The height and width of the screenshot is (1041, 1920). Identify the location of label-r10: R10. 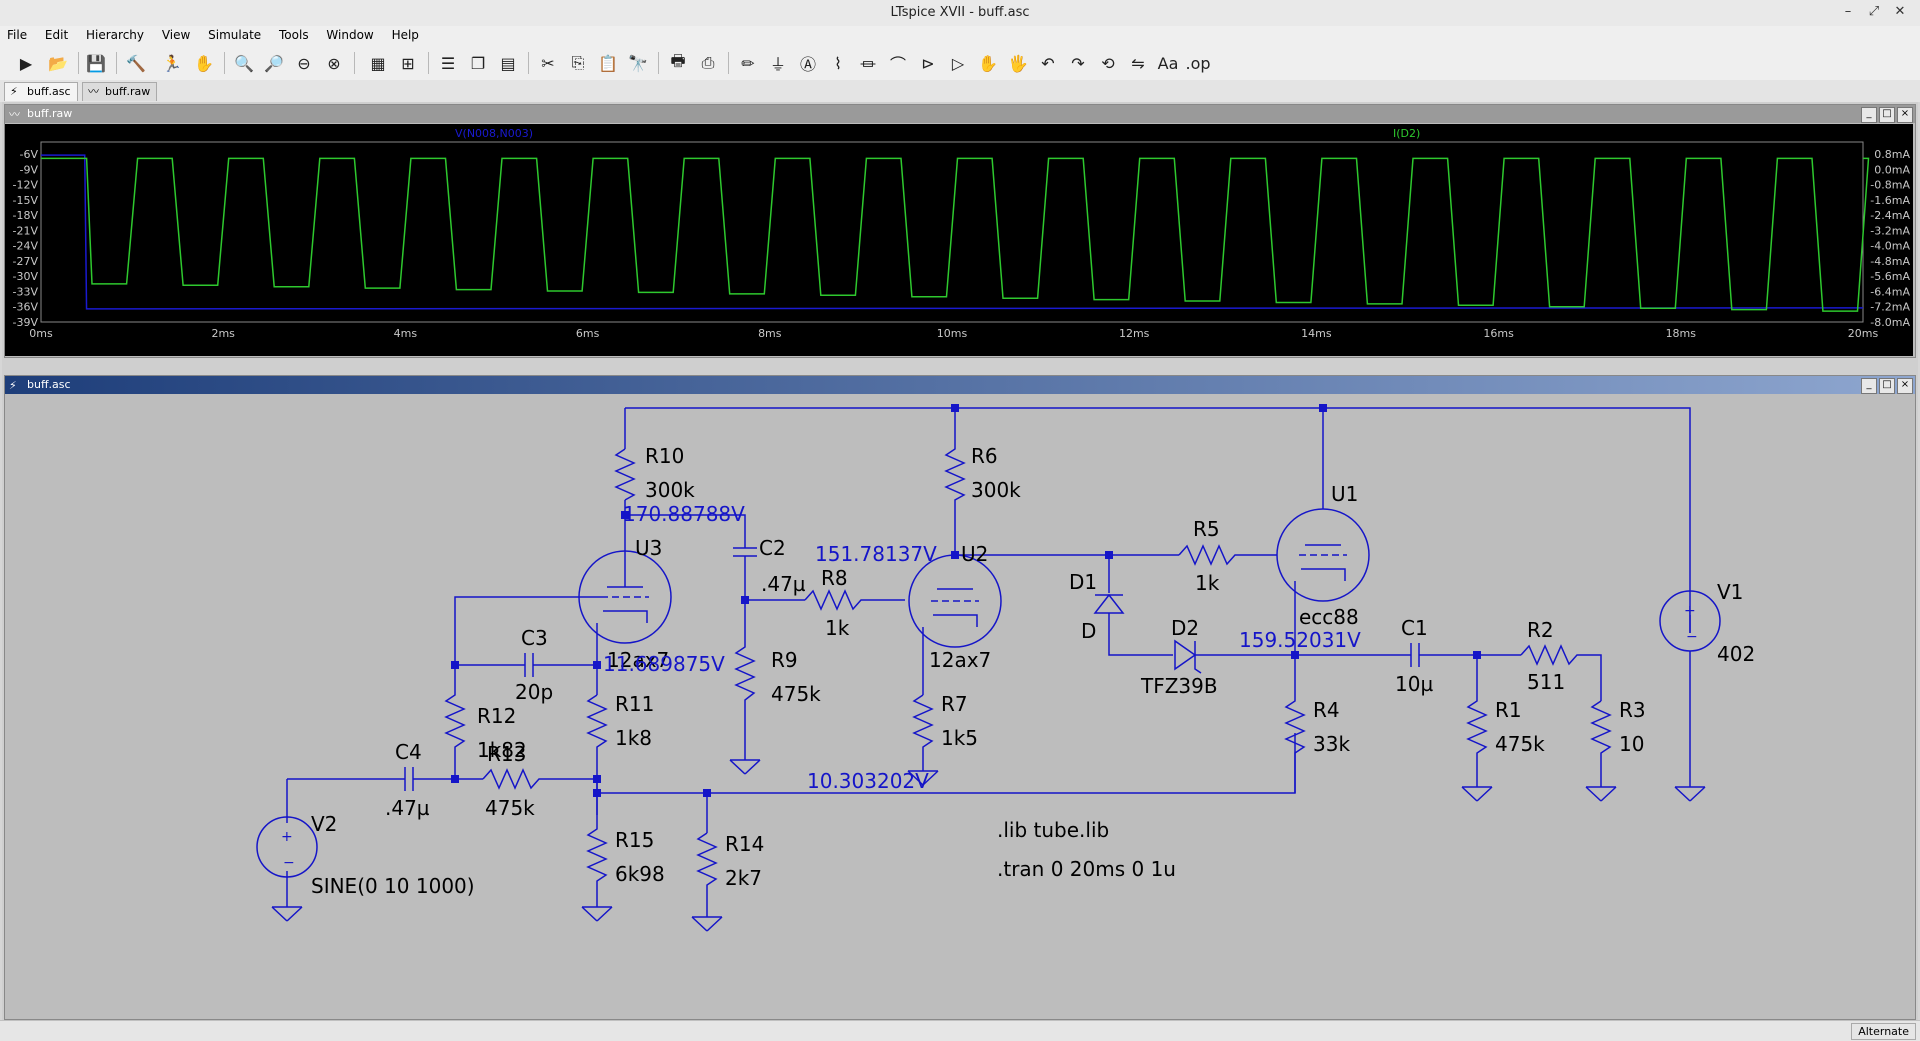
(664, 456).